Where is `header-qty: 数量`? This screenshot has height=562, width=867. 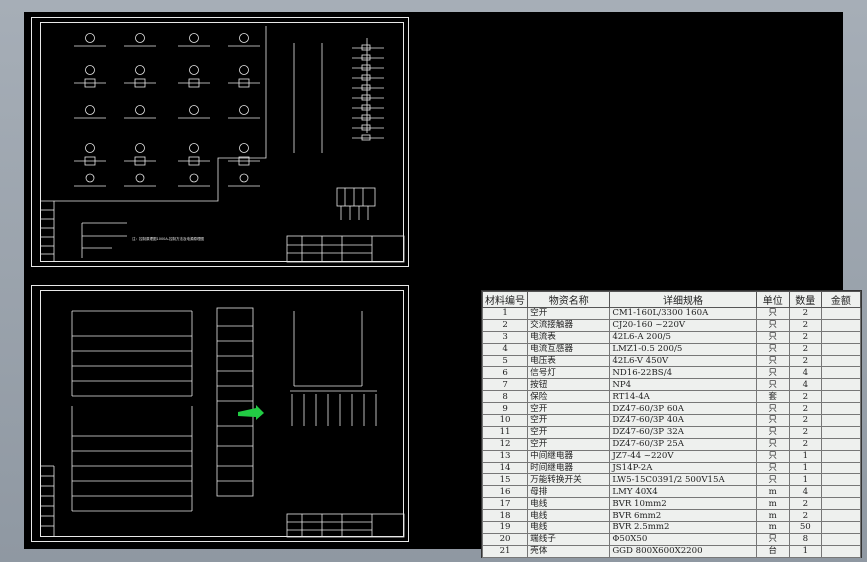 header-qty: 数量 is located at coordinates (805, 299).